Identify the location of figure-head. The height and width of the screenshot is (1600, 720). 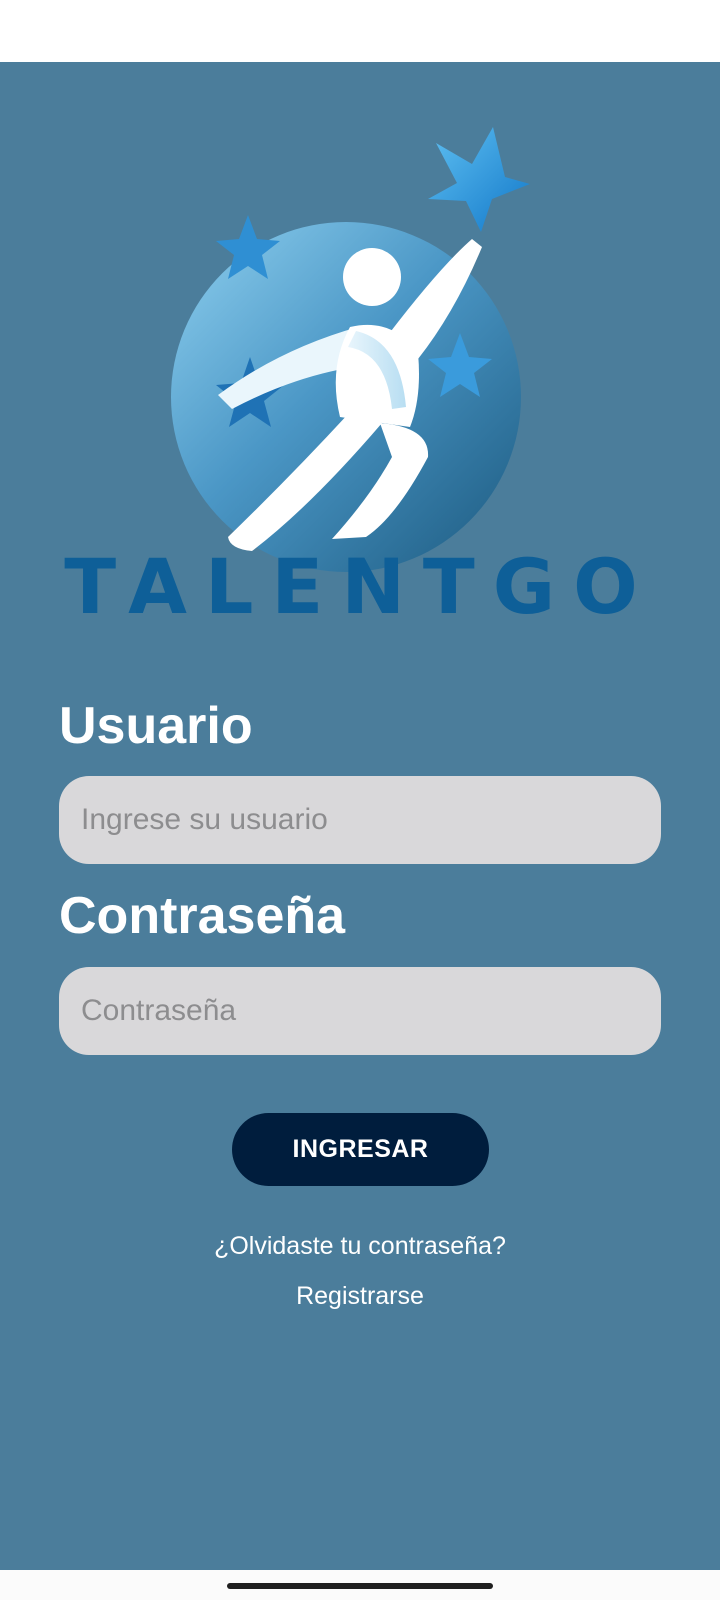
(372, 277).